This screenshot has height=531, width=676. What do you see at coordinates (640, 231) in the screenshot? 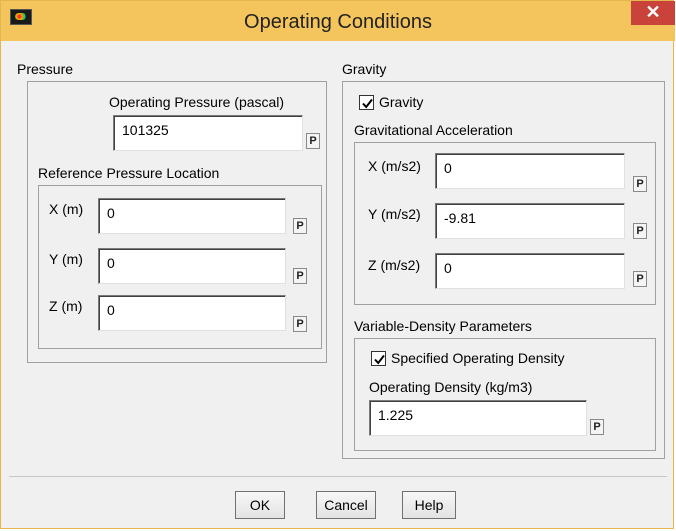
I see `grav-y-param-button: P` at bounding box center [640, 231].